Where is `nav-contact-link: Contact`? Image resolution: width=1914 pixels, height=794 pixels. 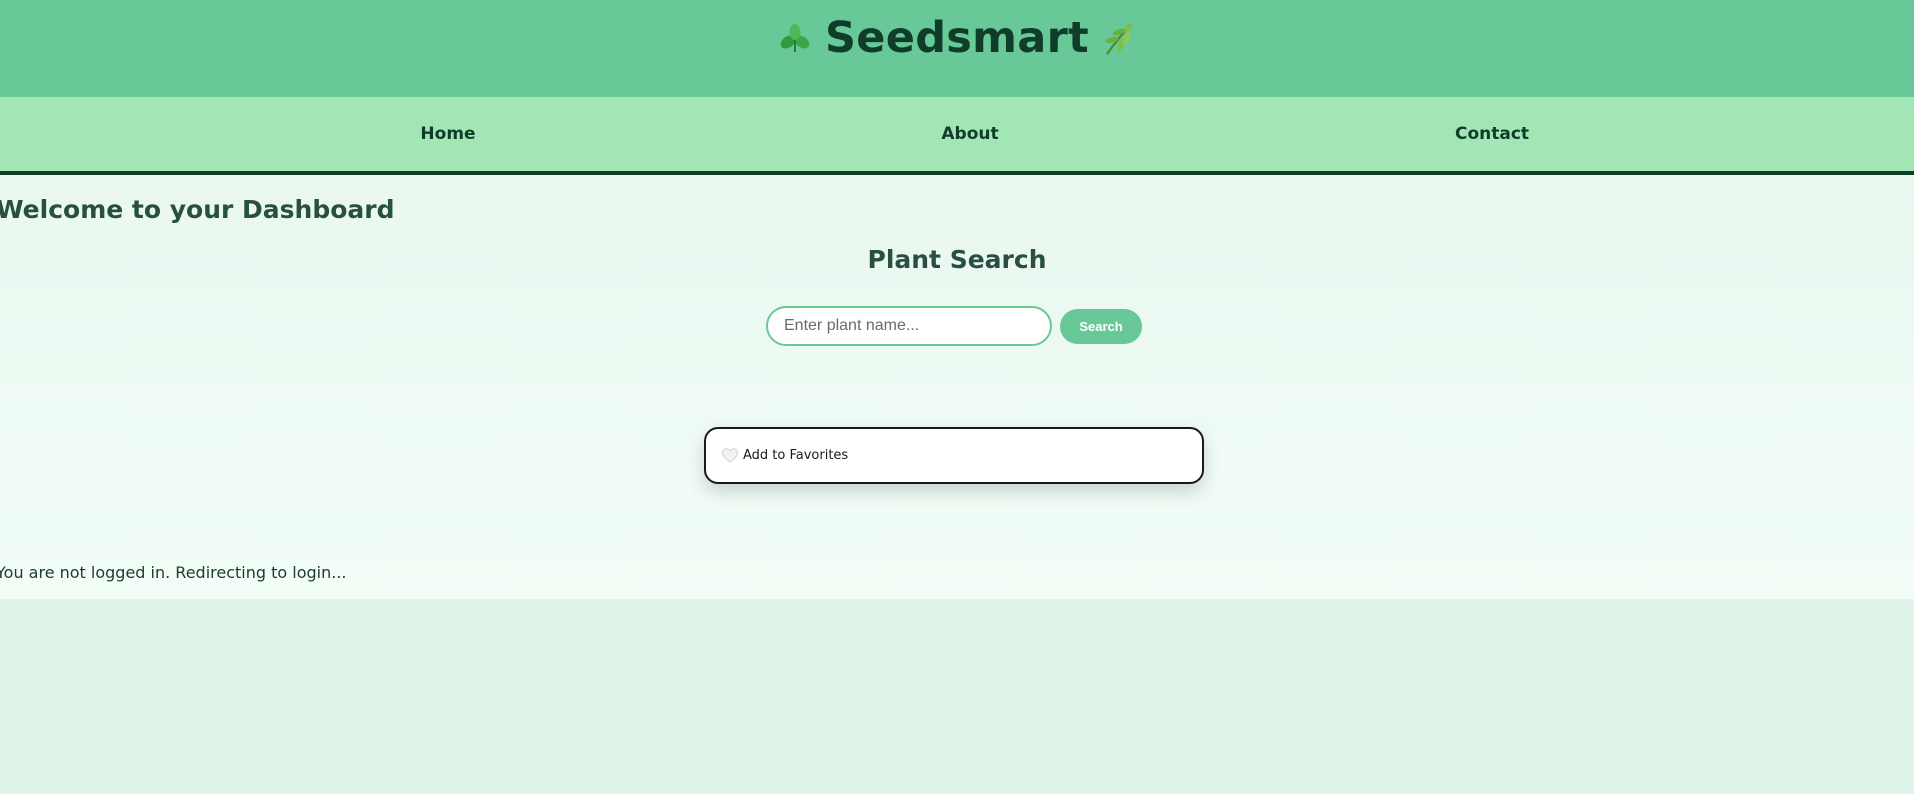
nav-contact-link: Contact is located at coordinates (1492, 134).